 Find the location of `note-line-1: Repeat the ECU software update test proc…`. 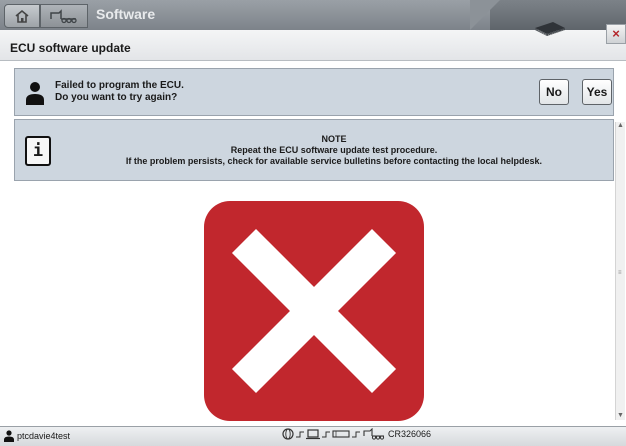

note-line-1: Repeat the ECU software update test proc… is located at coordinates (334, 150).